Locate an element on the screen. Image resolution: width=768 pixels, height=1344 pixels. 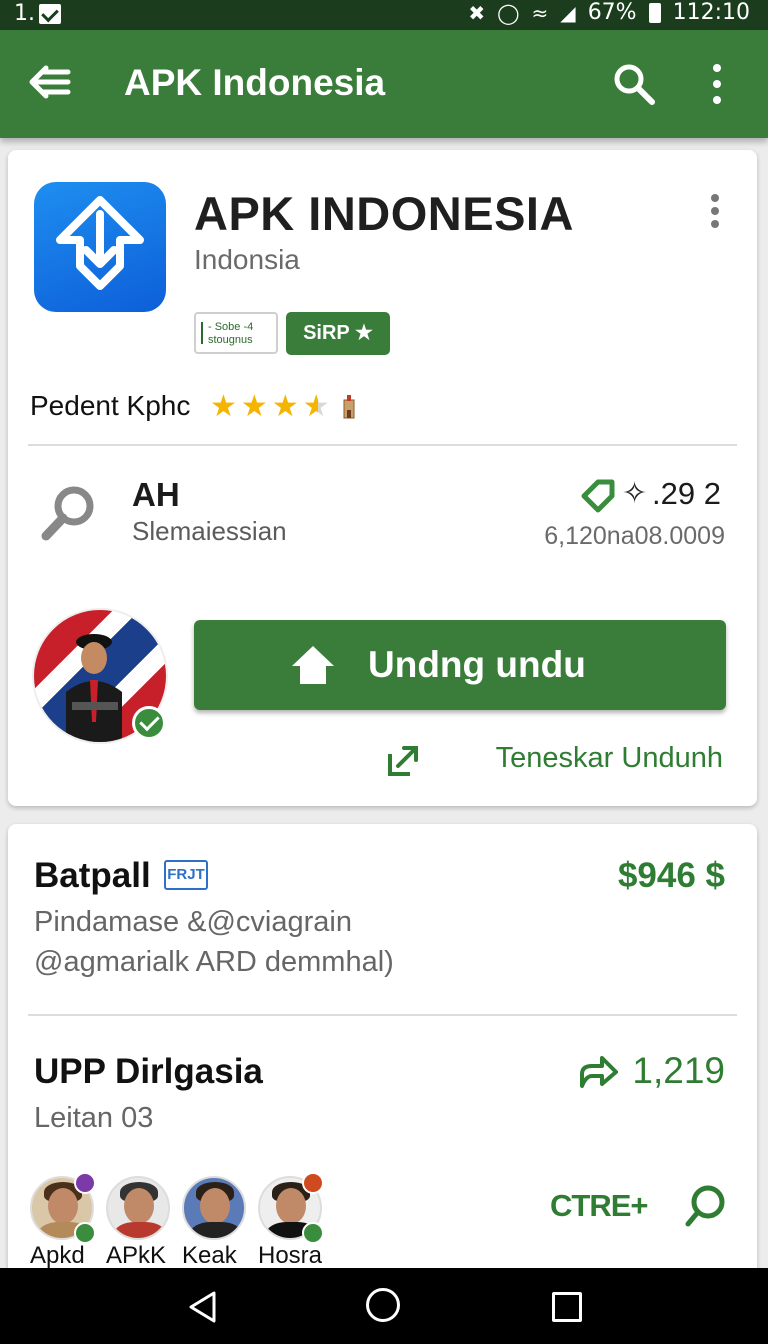
info-count: .29 2 is located at coordinates (686, 493).